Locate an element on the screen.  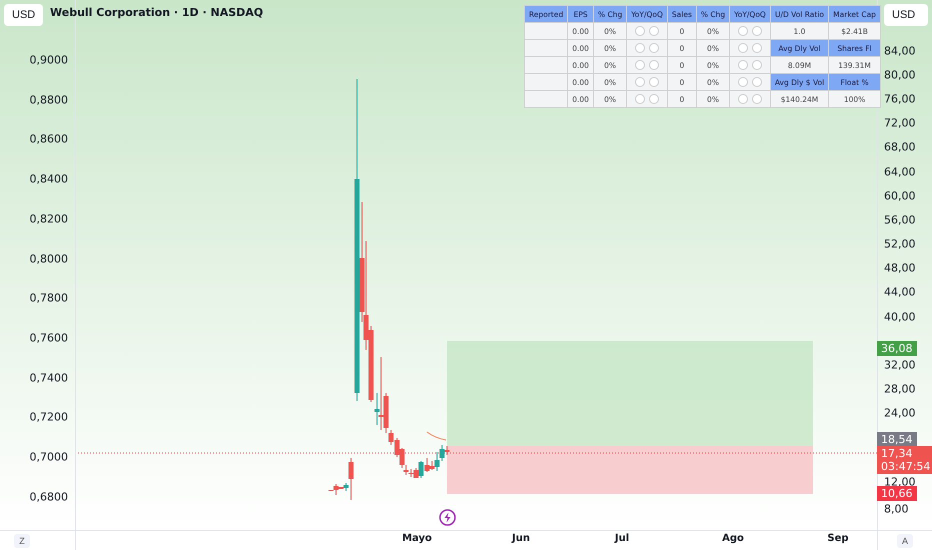
price-tick: 12,00 is located at coordinates (900, 482).